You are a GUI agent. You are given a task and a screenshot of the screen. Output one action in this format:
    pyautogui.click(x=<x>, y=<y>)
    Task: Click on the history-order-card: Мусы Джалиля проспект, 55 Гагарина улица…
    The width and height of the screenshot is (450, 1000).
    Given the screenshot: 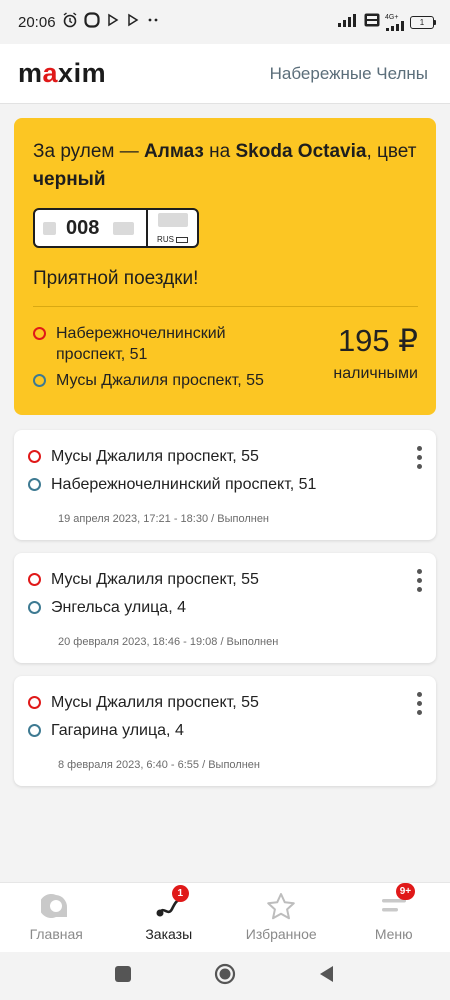 What is the action you would take?
    pyautogui.click(x=225, y=731)
    